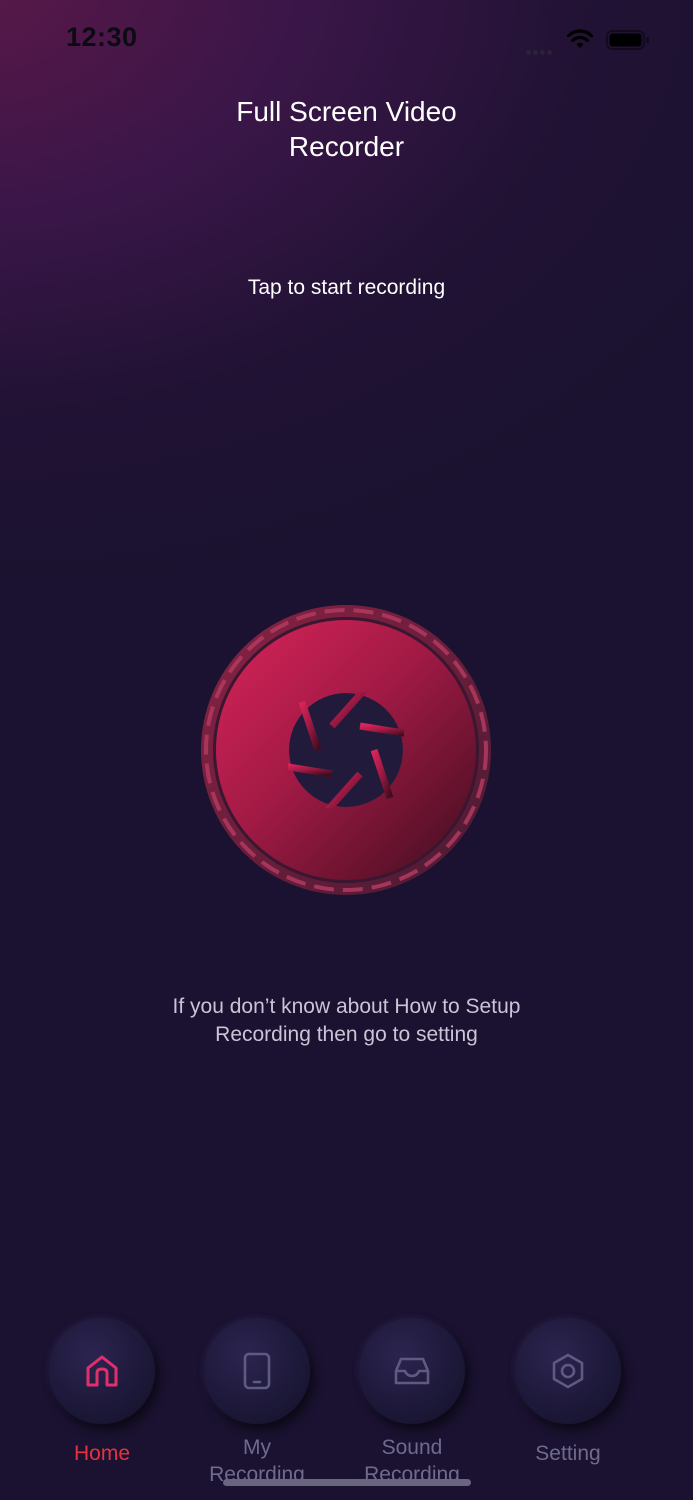  I want to click on tab-sound-recording-button, so click(412, 1371).